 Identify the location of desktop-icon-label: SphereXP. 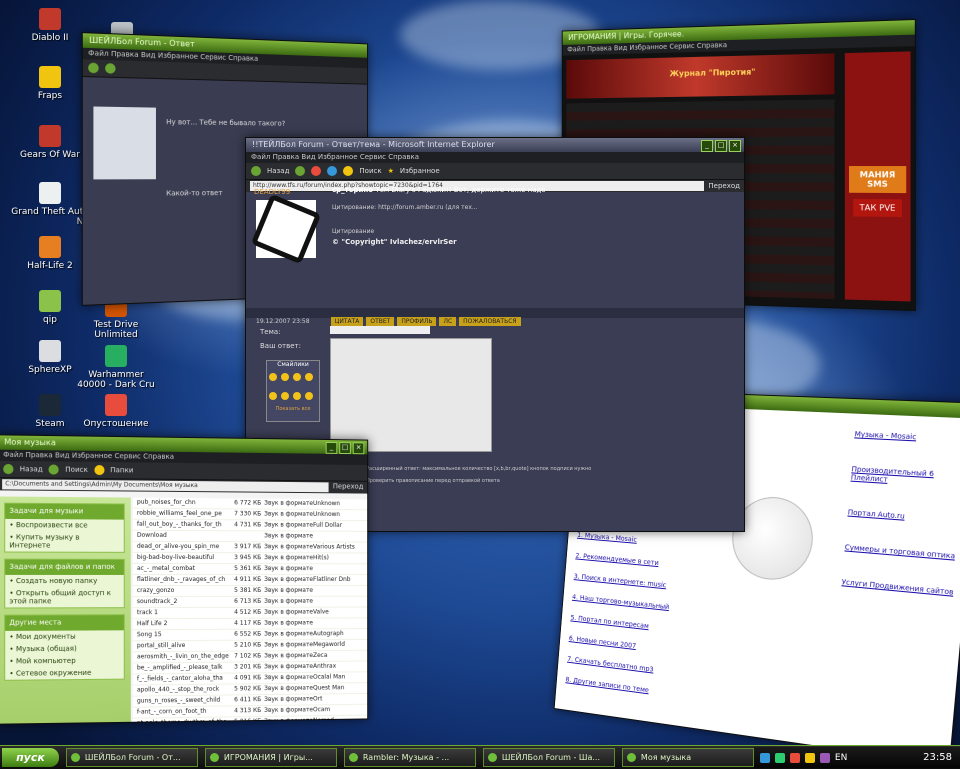
(50, 370).